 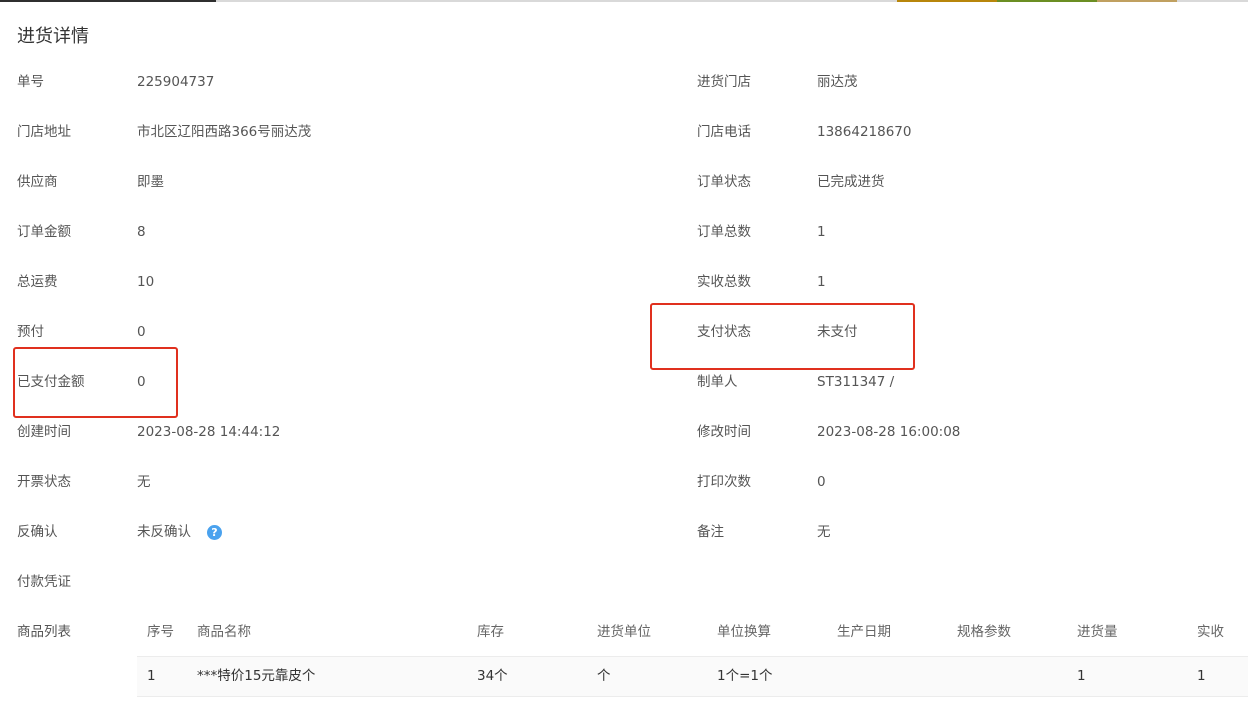 I want to click on col-header-stock: 库存, so click(x=490, y=632).